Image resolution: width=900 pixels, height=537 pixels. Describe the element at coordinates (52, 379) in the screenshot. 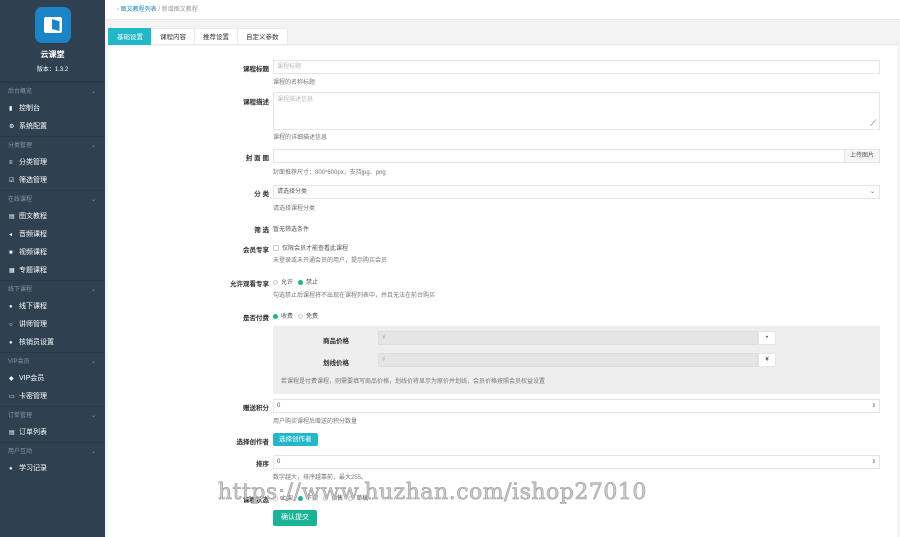

I see `sidebar-item: ◆ VIP会员` at that location.